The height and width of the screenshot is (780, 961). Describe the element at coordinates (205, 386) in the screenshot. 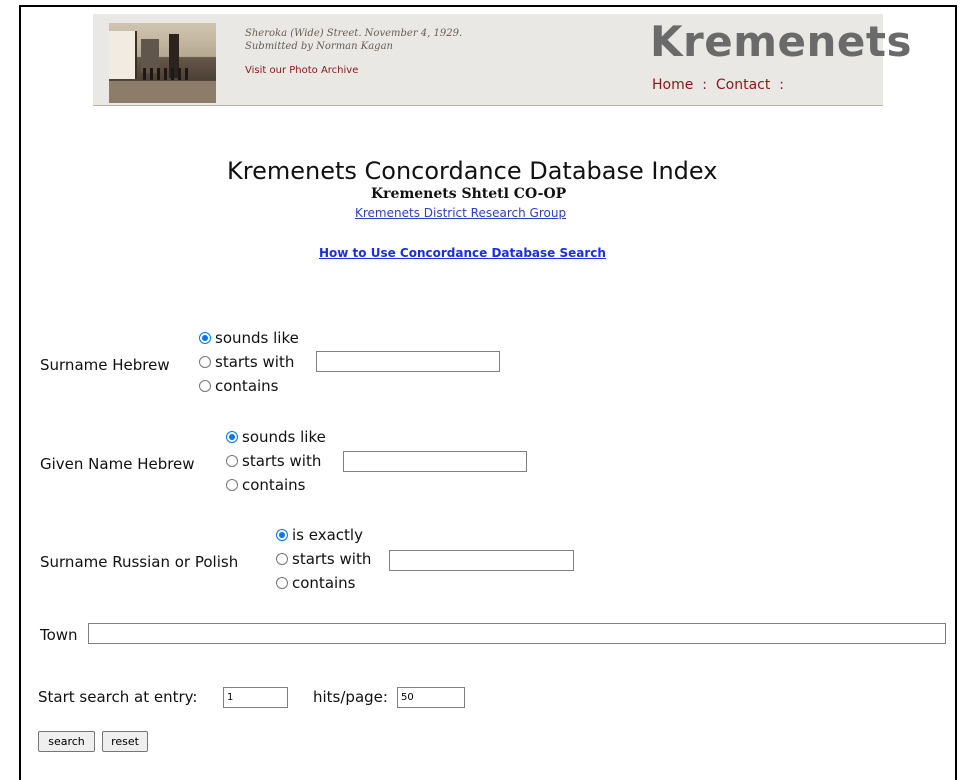

I see `surname-hebrew-contains-radio` at that location.